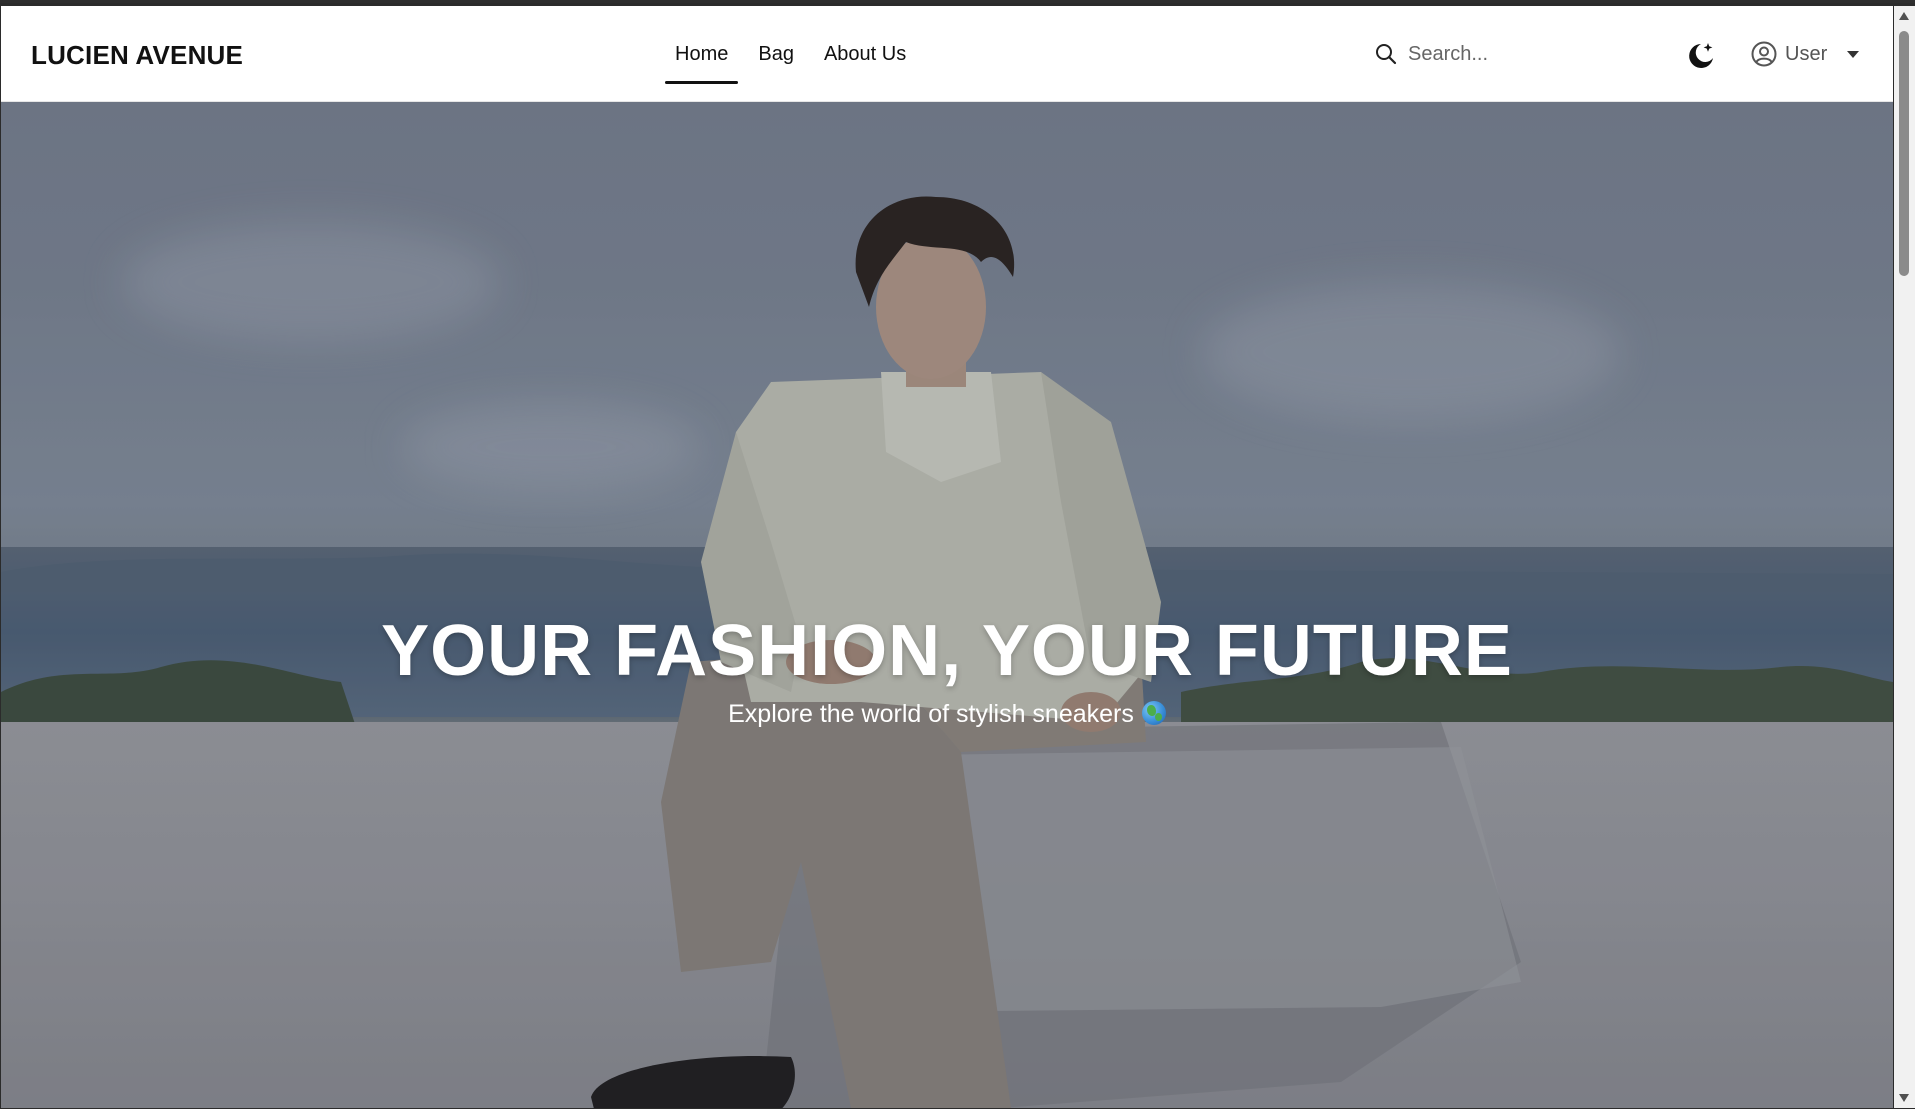  Describe the element at coordinates (1904, 16) in the screenshot. I see `scroll-up-arrow-icon` at that location.